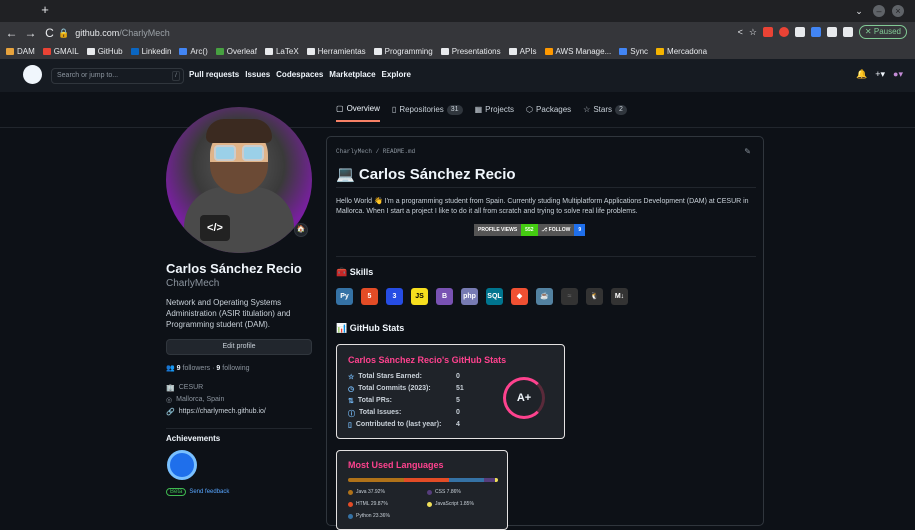  Describe the element at coordinates (218, 368) in the screenshot. I see `following-count: 9` at that location.